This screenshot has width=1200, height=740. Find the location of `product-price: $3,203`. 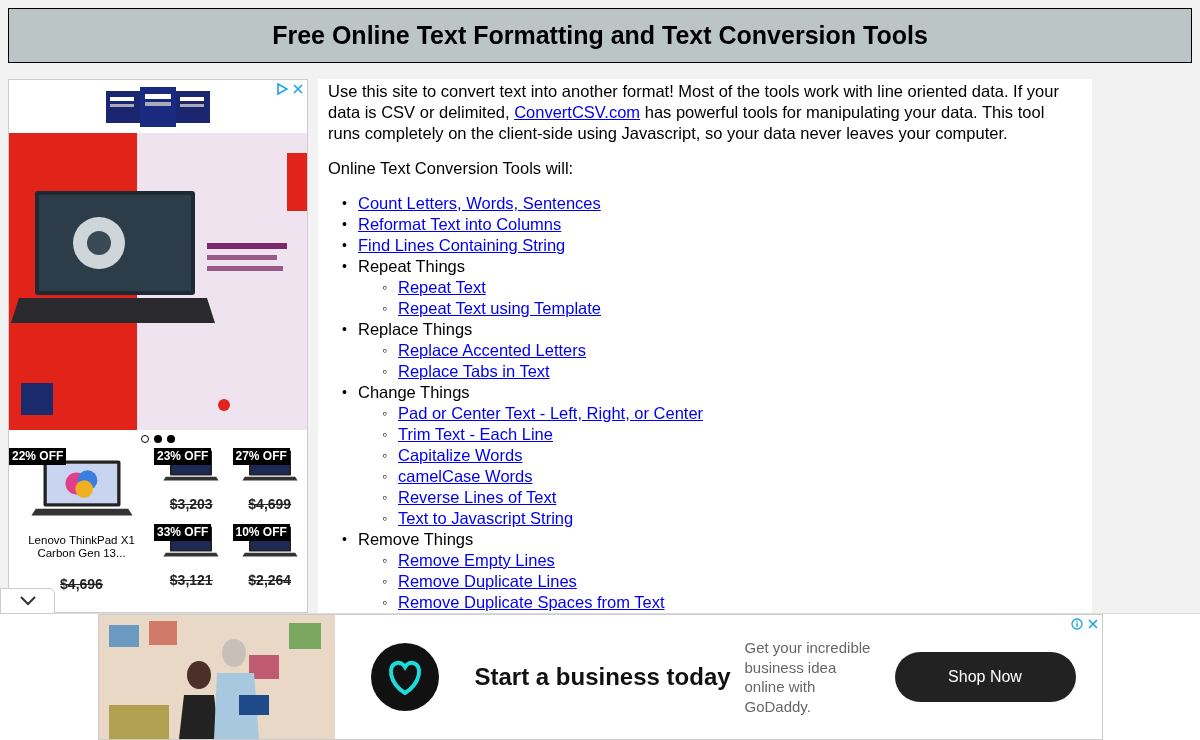

product-price: $3,203 is located at coordinates (191, 504).